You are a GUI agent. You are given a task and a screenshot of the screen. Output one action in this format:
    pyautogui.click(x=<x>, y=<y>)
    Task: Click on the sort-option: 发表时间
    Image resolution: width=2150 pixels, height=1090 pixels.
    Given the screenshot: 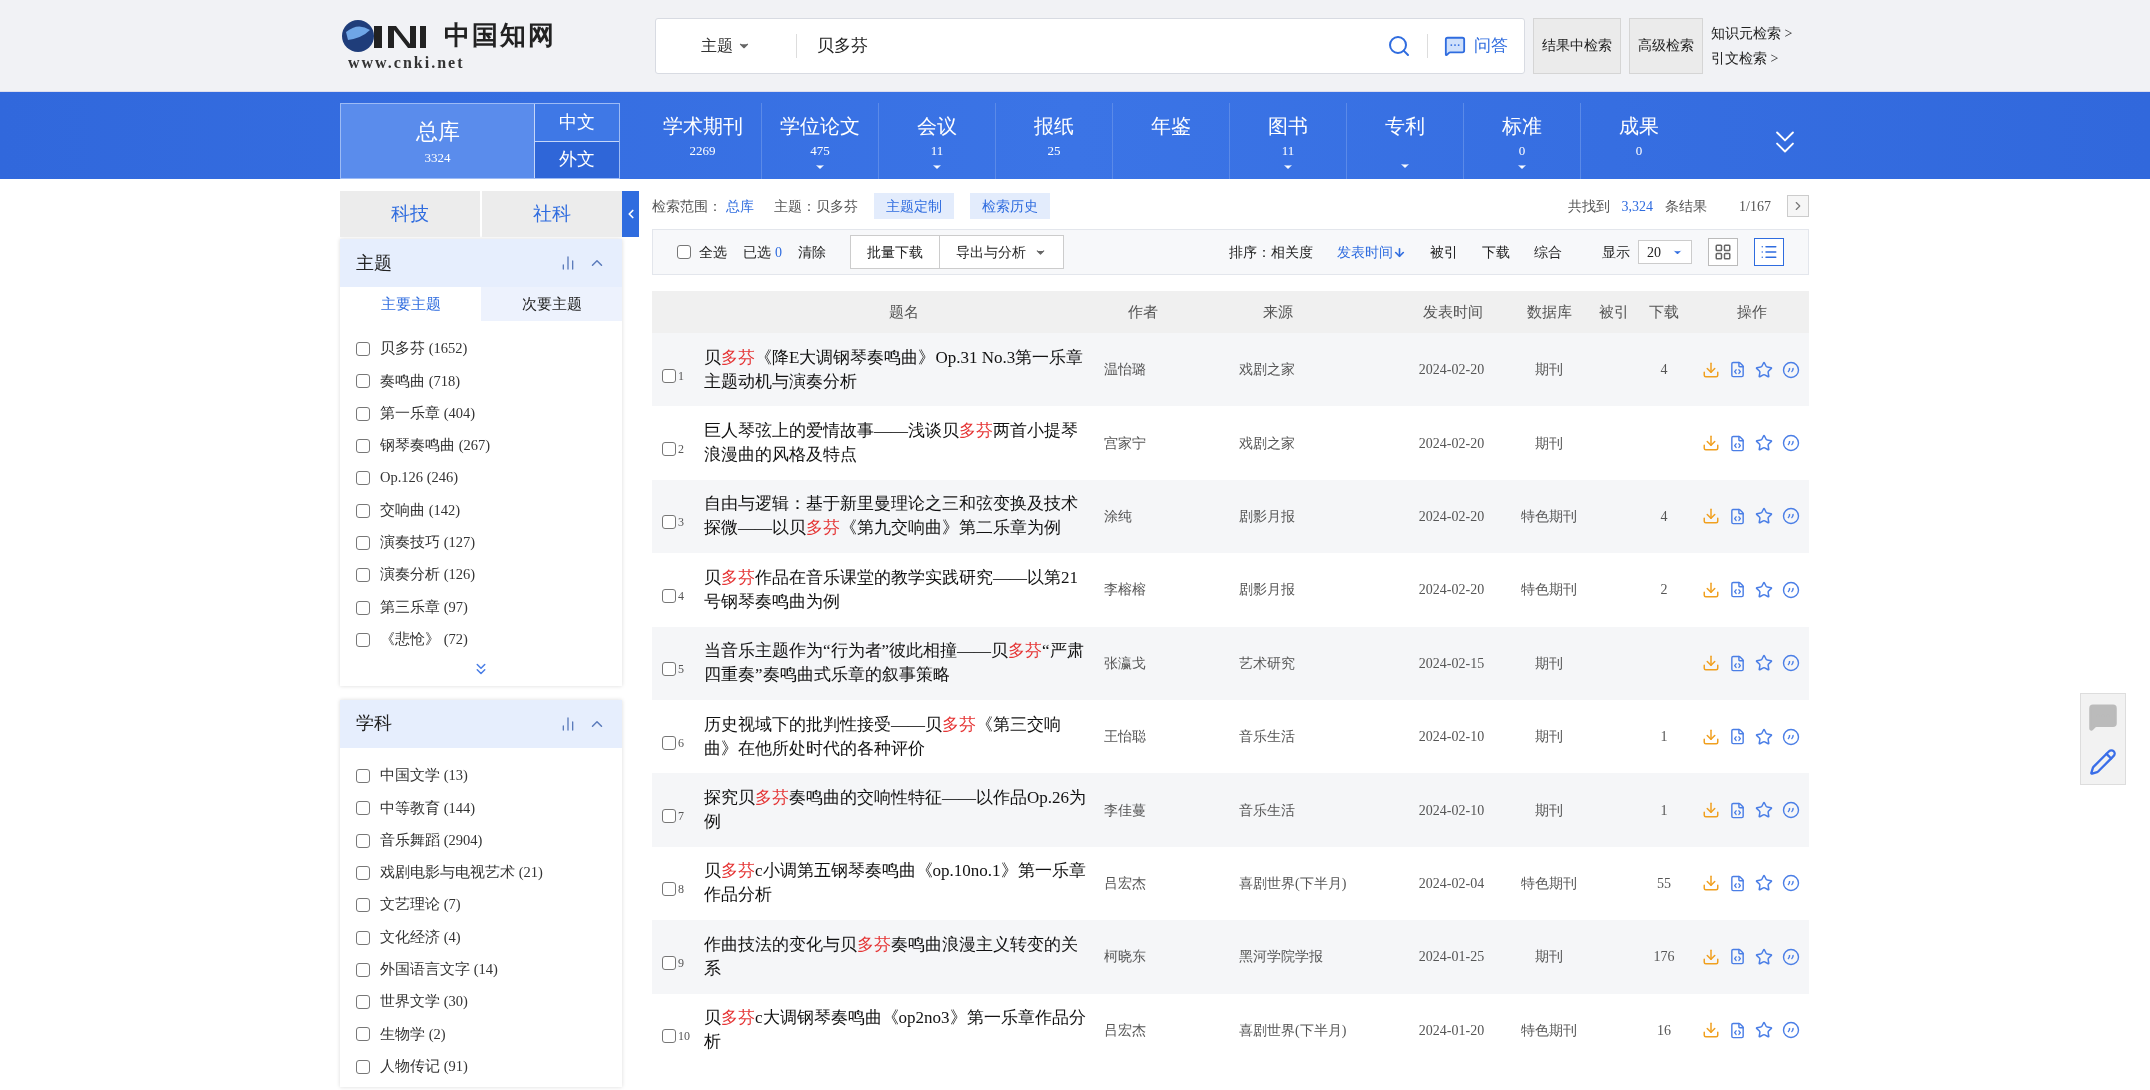 What is the action you would take?
    pyautogui.click(x=1371, y=252)
    